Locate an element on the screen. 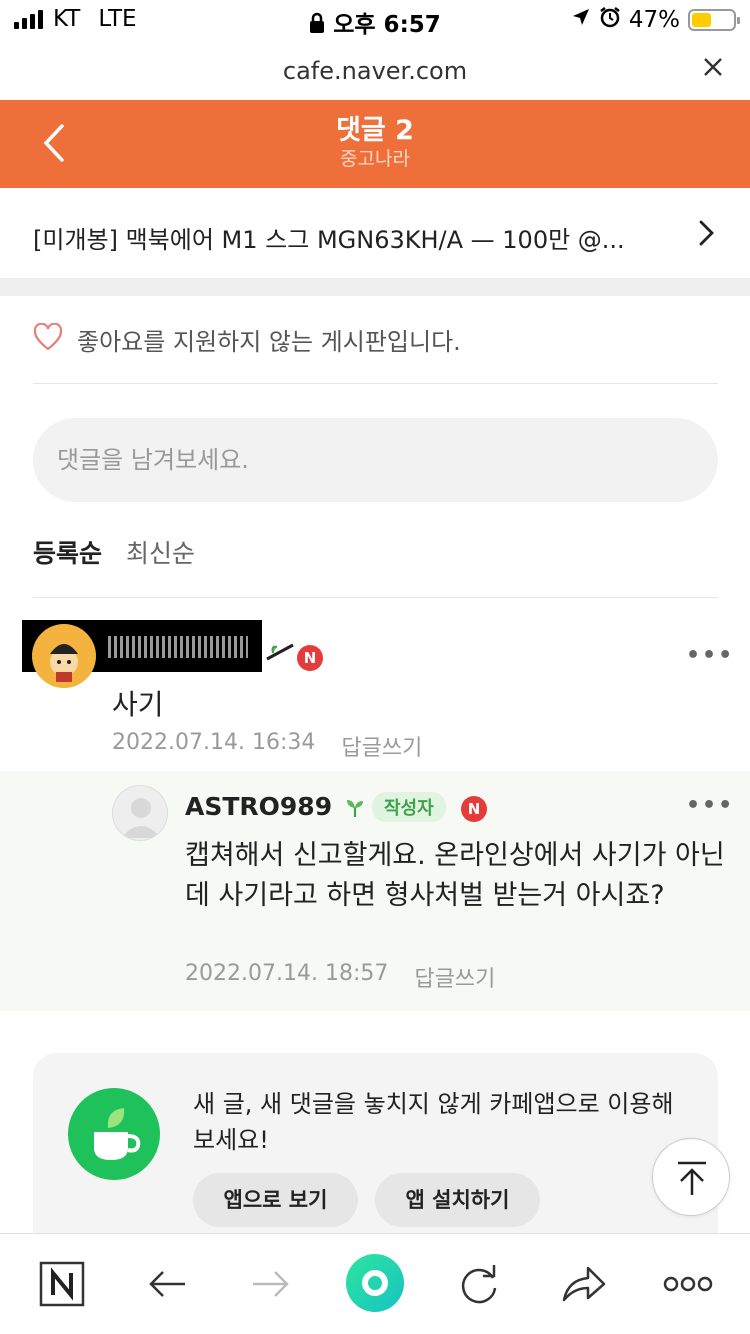  share-icon is located at coordinates (584, 1284).